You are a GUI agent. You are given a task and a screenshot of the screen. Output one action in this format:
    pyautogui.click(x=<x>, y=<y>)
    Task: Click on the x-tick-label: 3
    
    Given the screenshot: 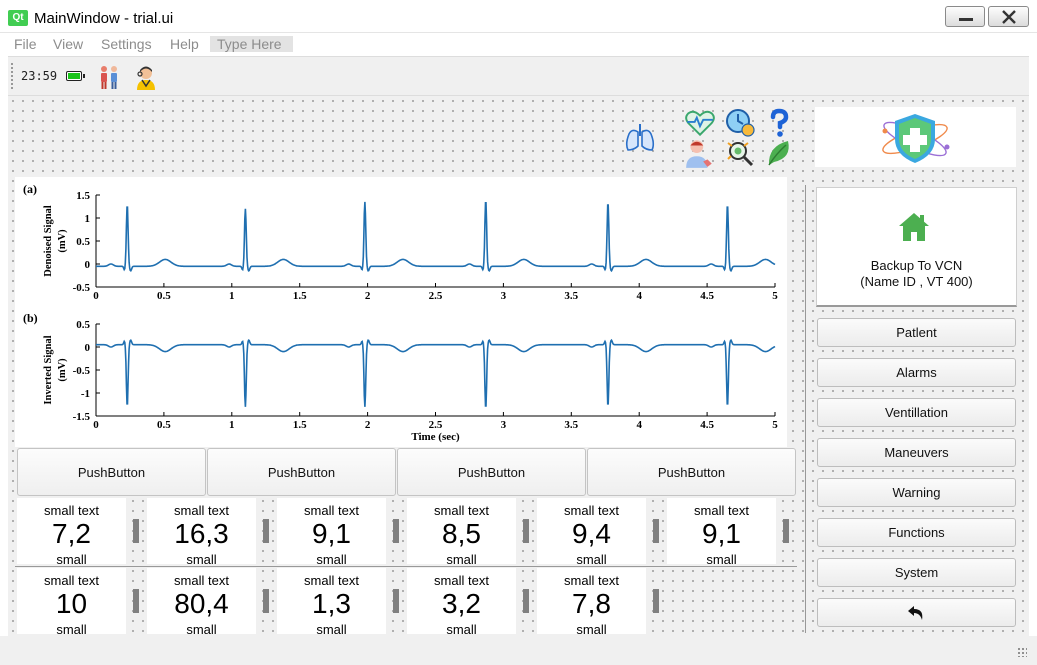 What is the action you would take?
    pyautogui.click(x=504, y=425)
    